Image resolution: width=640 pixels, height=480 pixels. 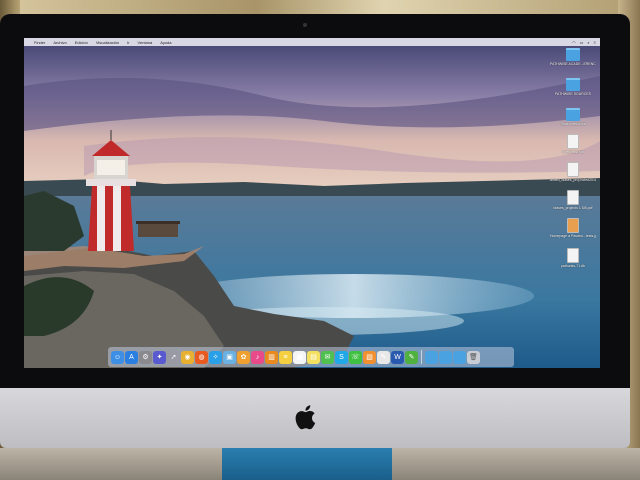 I want to click on textedit-icon: ✎, so click(x=383, y=357).